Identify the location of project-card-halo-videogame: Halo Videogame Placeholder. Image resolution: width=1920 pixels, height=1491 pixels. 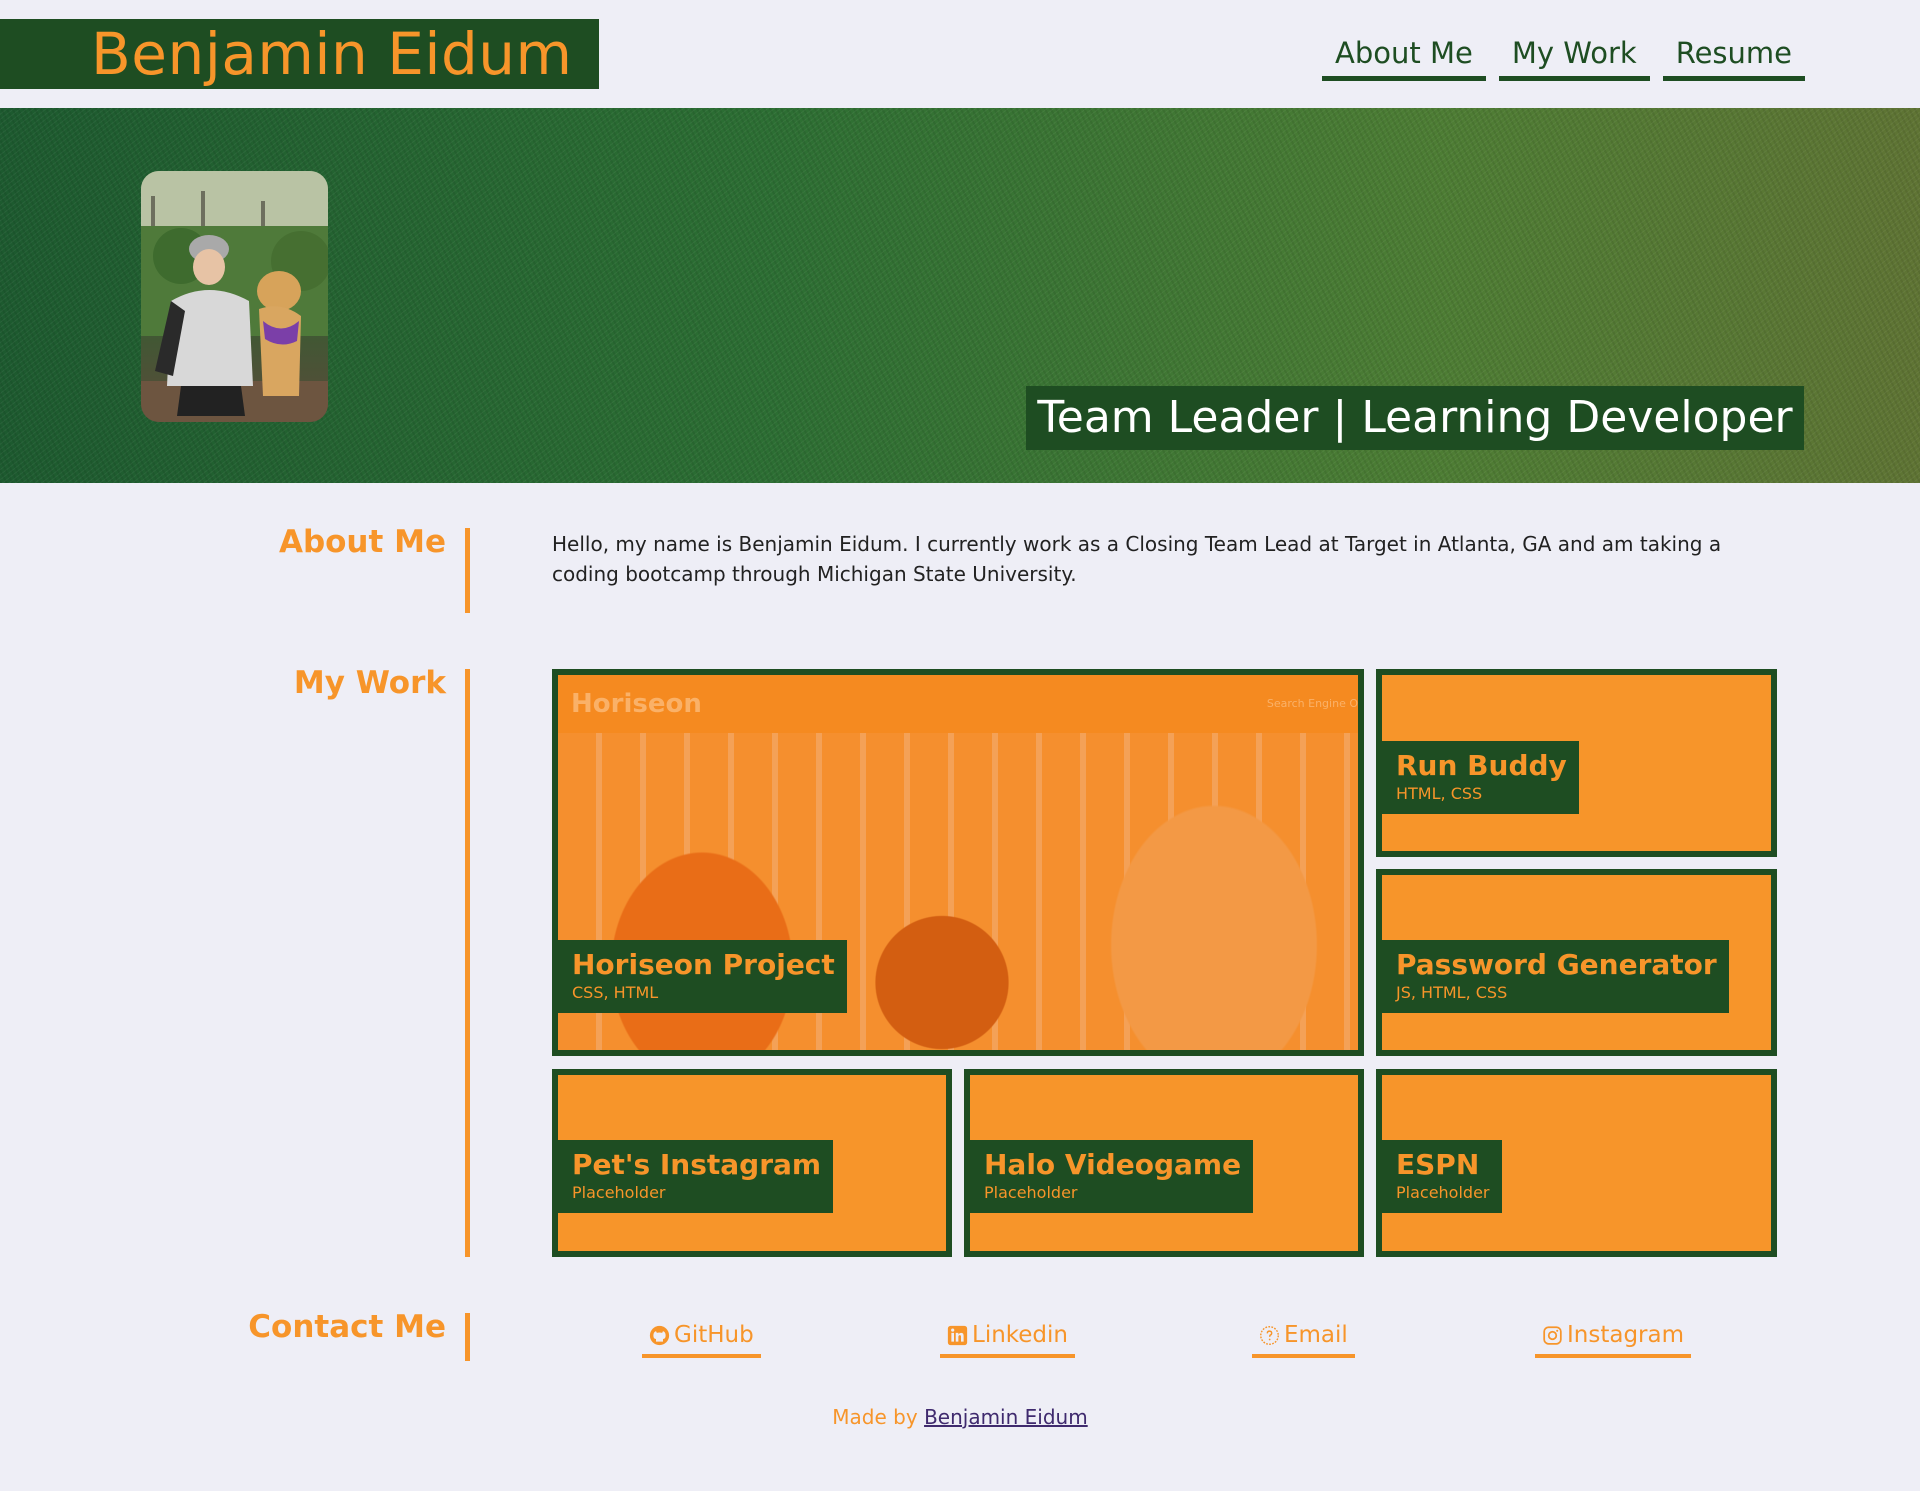
(1164, 1163).